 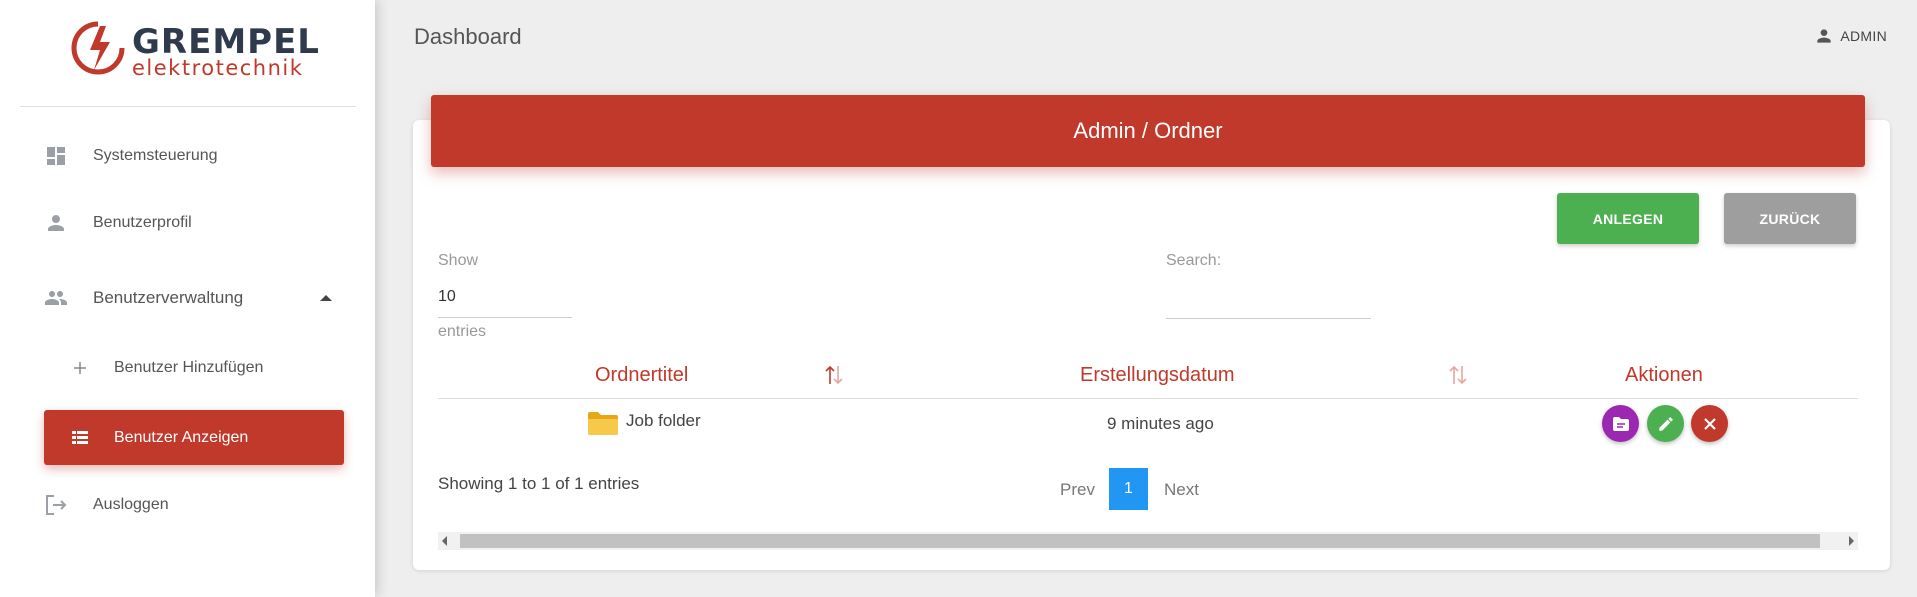 What do you see at coordinates (1181, 490) in the screenshot?
I see `pagination-next: Next` at bounding box center [1181, 490].